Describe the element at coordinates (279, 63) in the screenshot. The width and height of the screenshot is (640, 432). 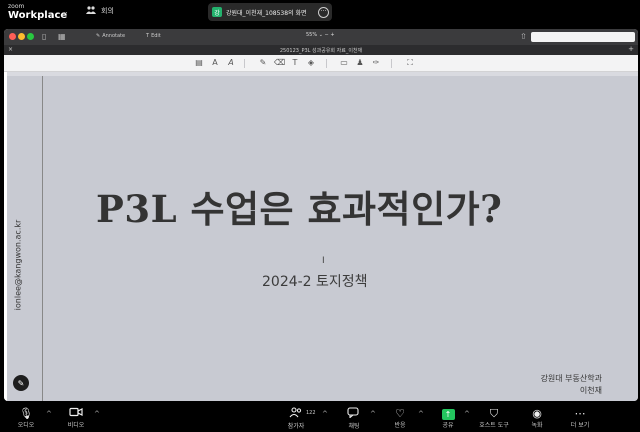
I see `eraser-icon: ⌫` at that location.